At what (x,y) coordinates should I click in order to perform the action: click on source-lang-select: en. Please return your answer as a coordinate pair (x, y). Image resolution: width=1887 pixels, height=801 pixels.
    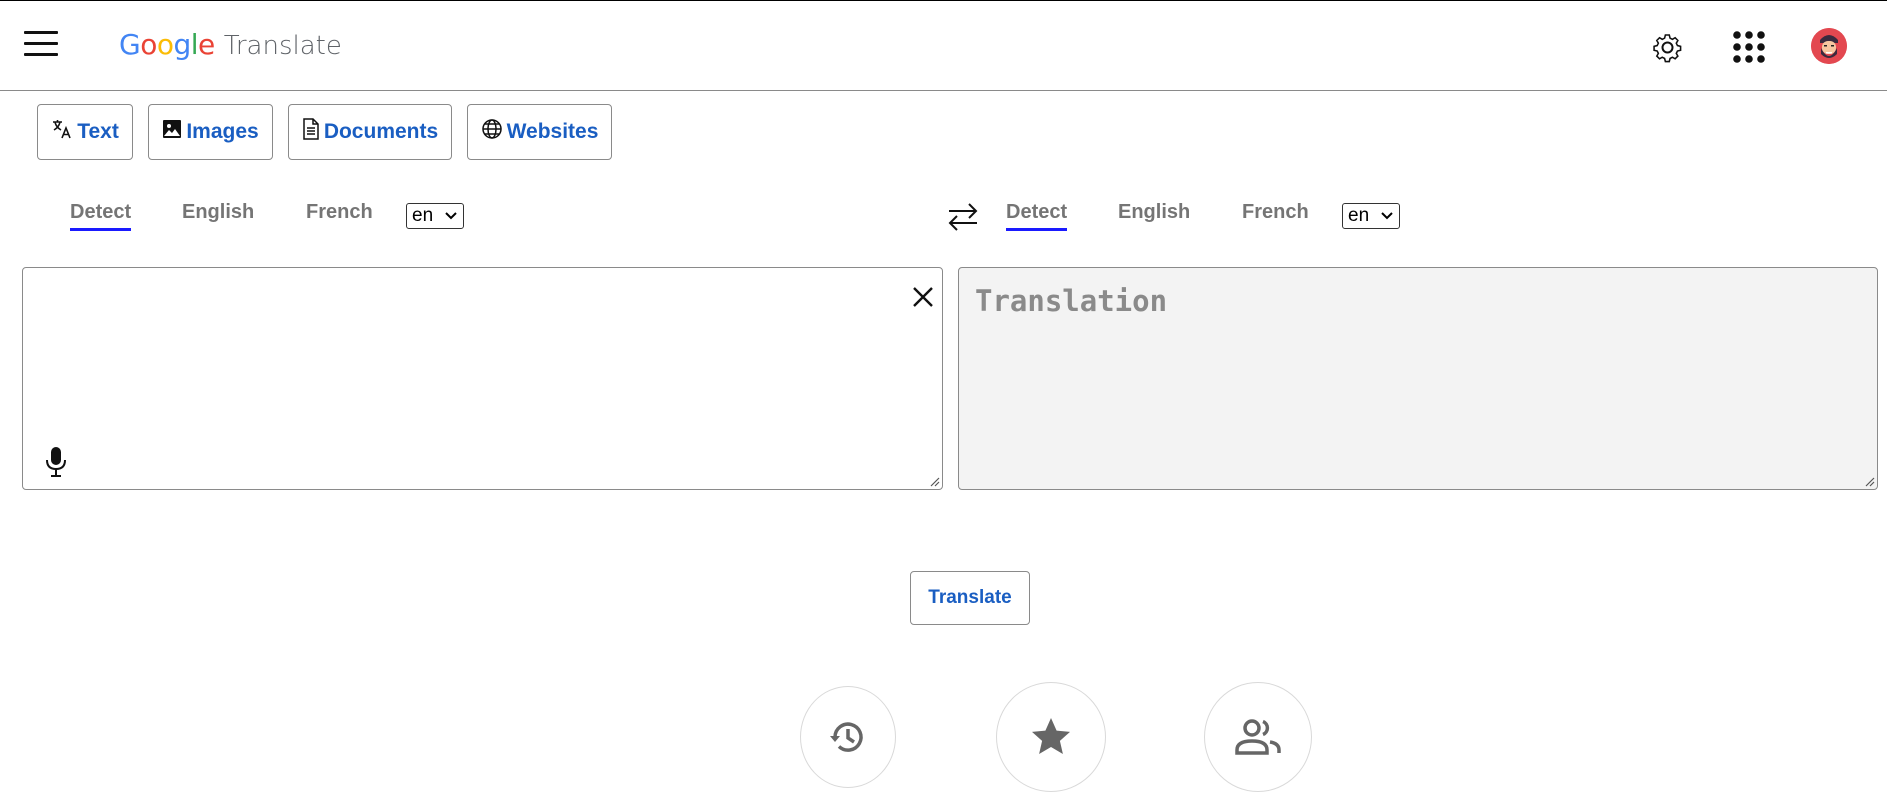
    Looking at the image, I should click on (435, 216).